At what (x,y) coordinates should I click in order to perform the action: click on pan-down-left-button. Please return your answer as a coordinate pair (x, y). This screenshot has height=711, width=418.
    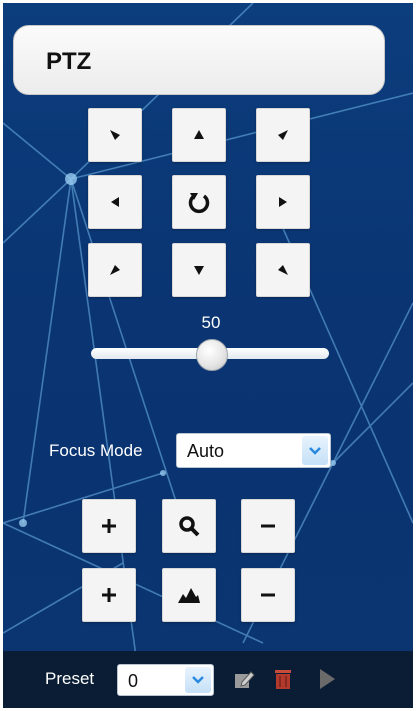
    Looking at the image, I should click on (115, 270).